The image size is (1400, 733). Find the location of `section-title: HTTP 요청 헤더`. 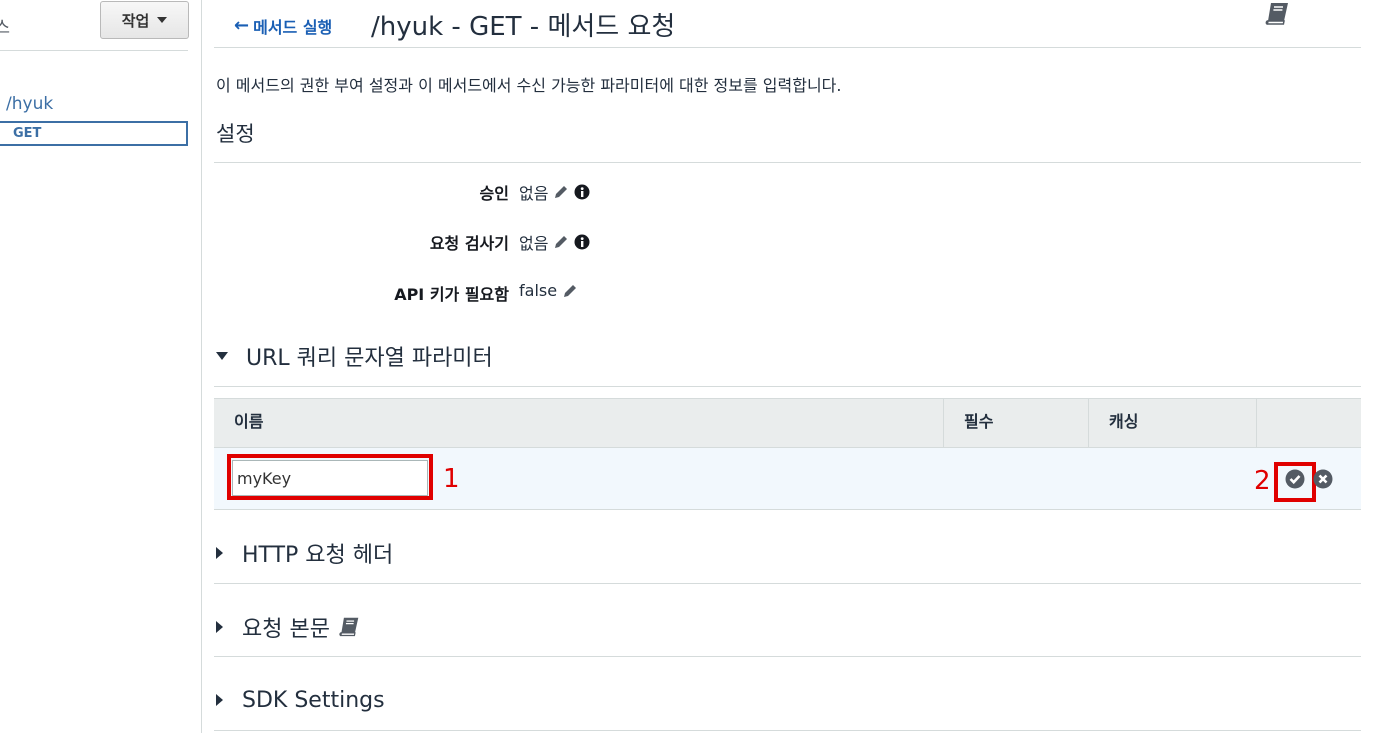

section-title: HTTP 요청 헤더 is located at coordinates (318, 555).